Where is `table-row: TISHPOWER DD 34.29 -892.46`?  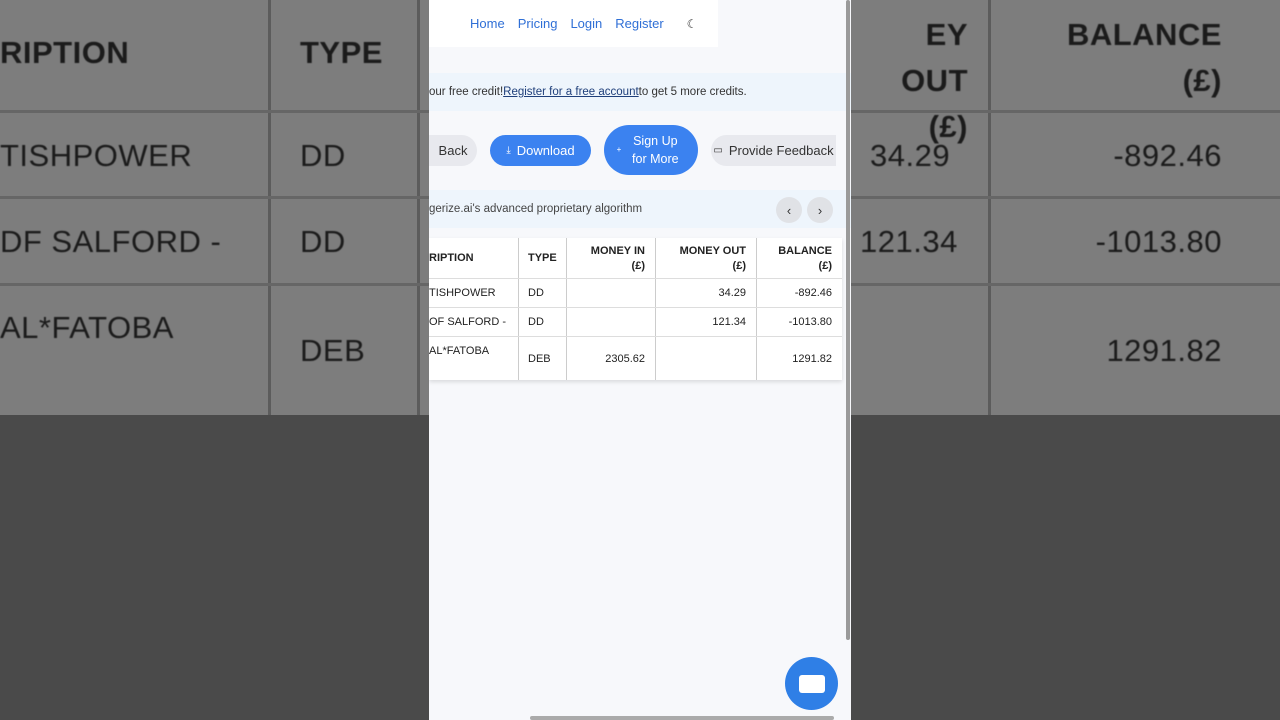
table-row: TISHPOWER DD 34.29 -892.46 is located at coordinates (635, 293).